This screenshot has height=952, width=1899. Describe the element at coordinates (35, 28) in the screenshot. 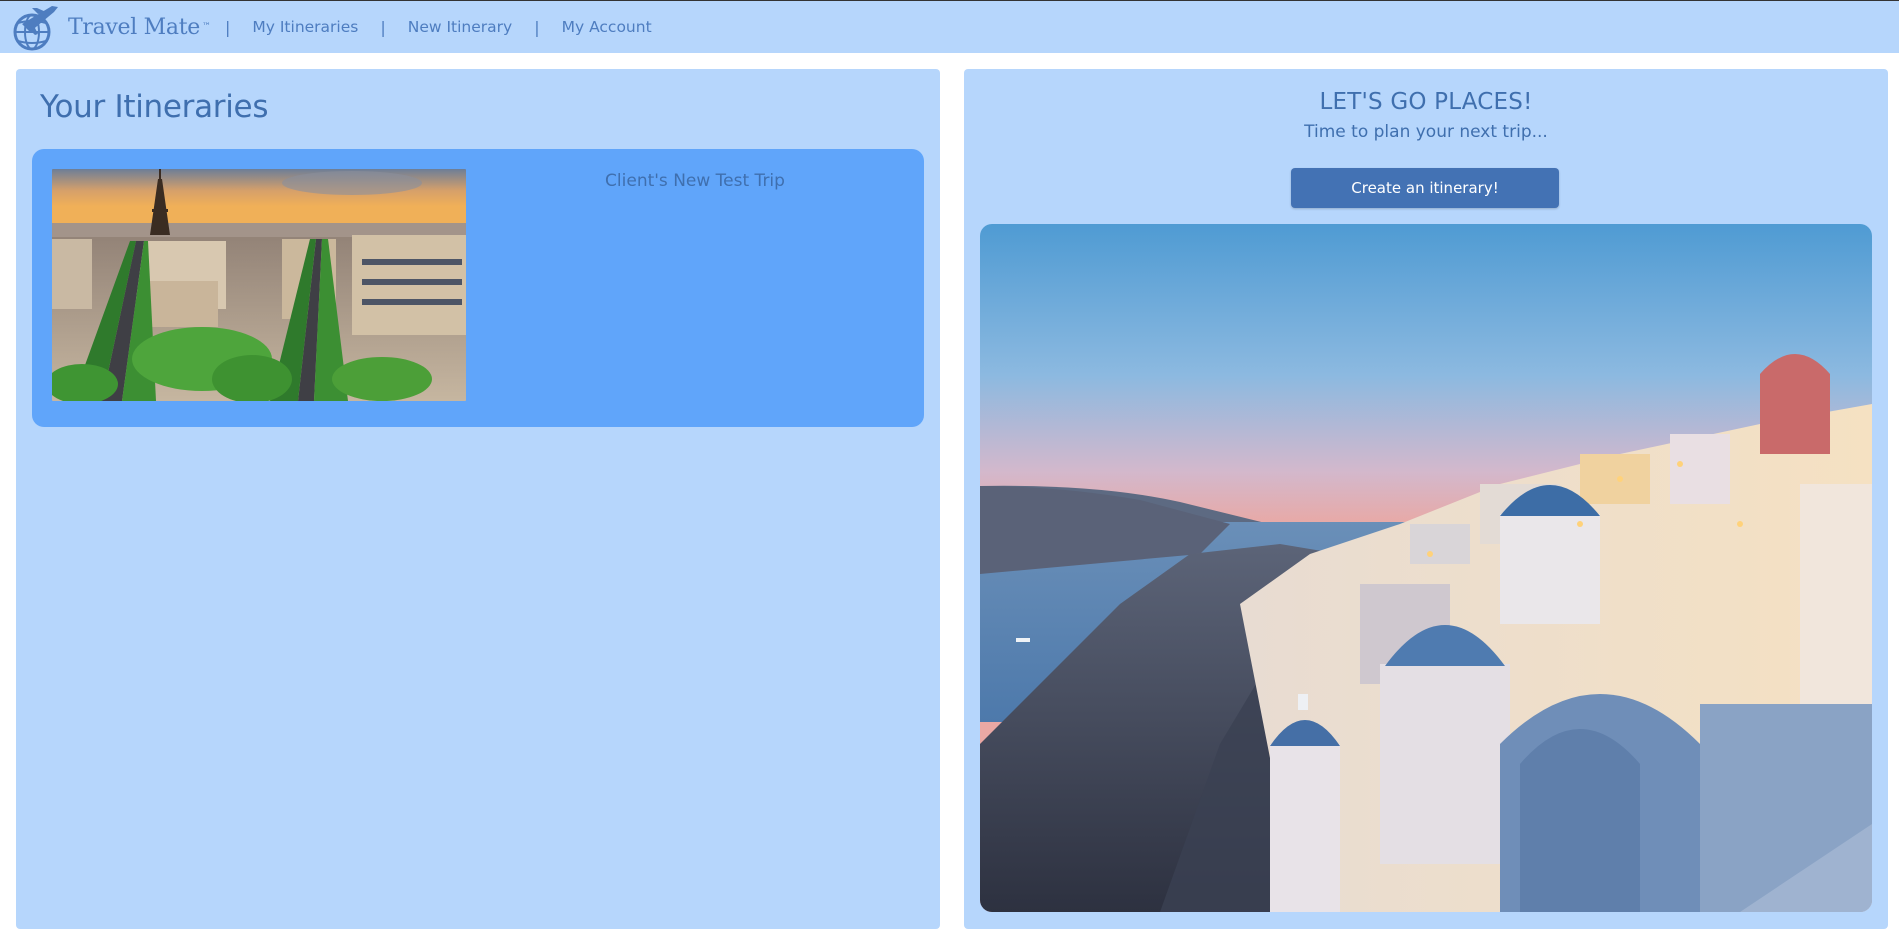

I see `globe-airplane-logo-icon` at that location.